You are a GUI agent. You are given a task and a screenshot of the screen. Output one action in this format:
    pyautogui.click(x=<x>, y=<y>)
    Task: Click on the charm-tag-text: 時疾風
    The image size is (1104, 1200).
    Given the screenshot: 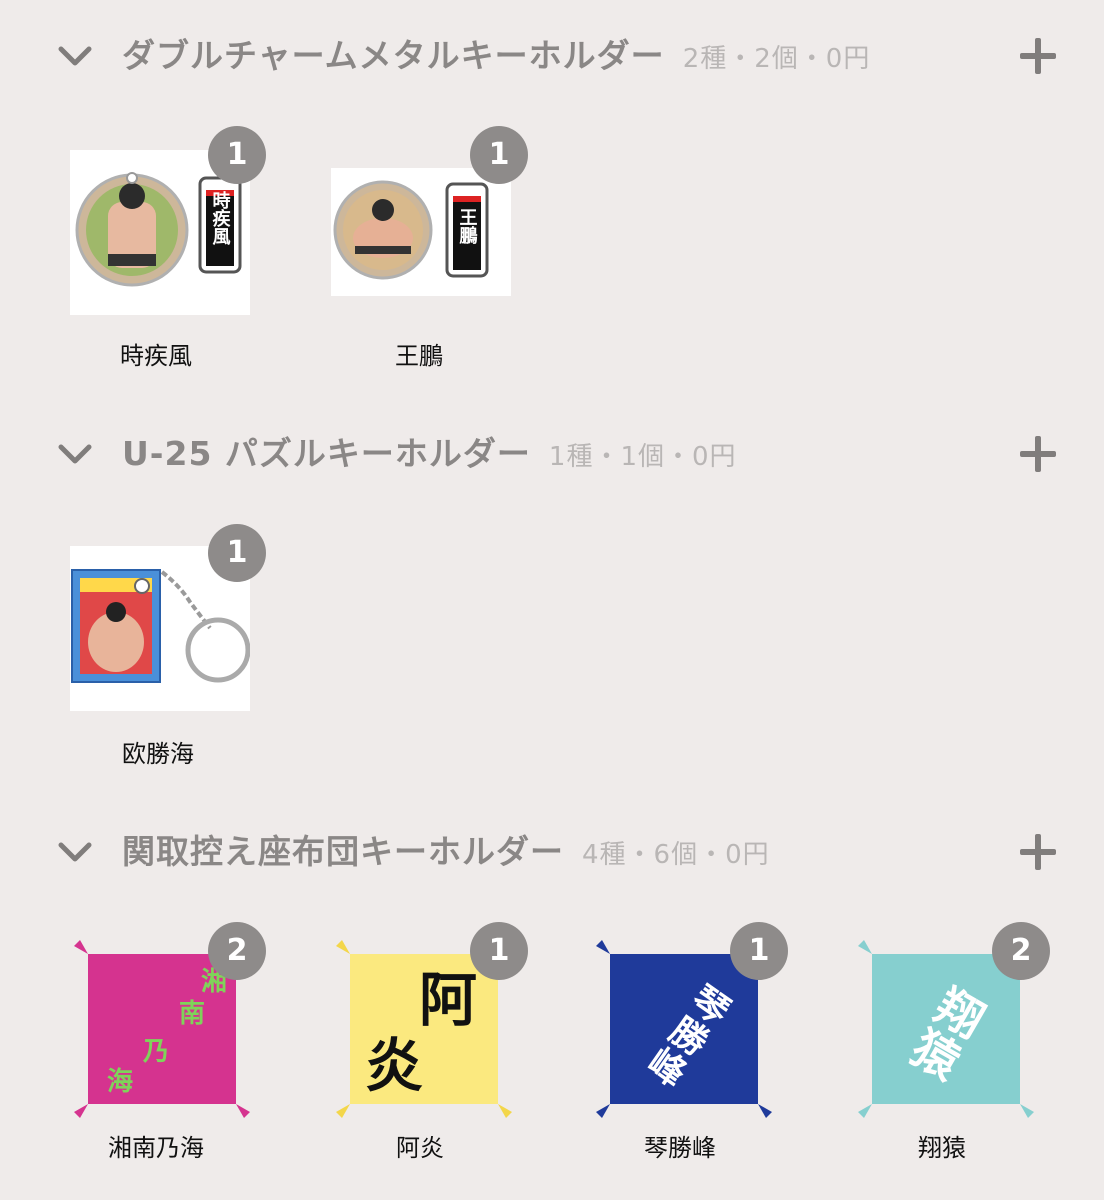 What is the action you would take?
    pyautogui.click(x=220, y=218)
    